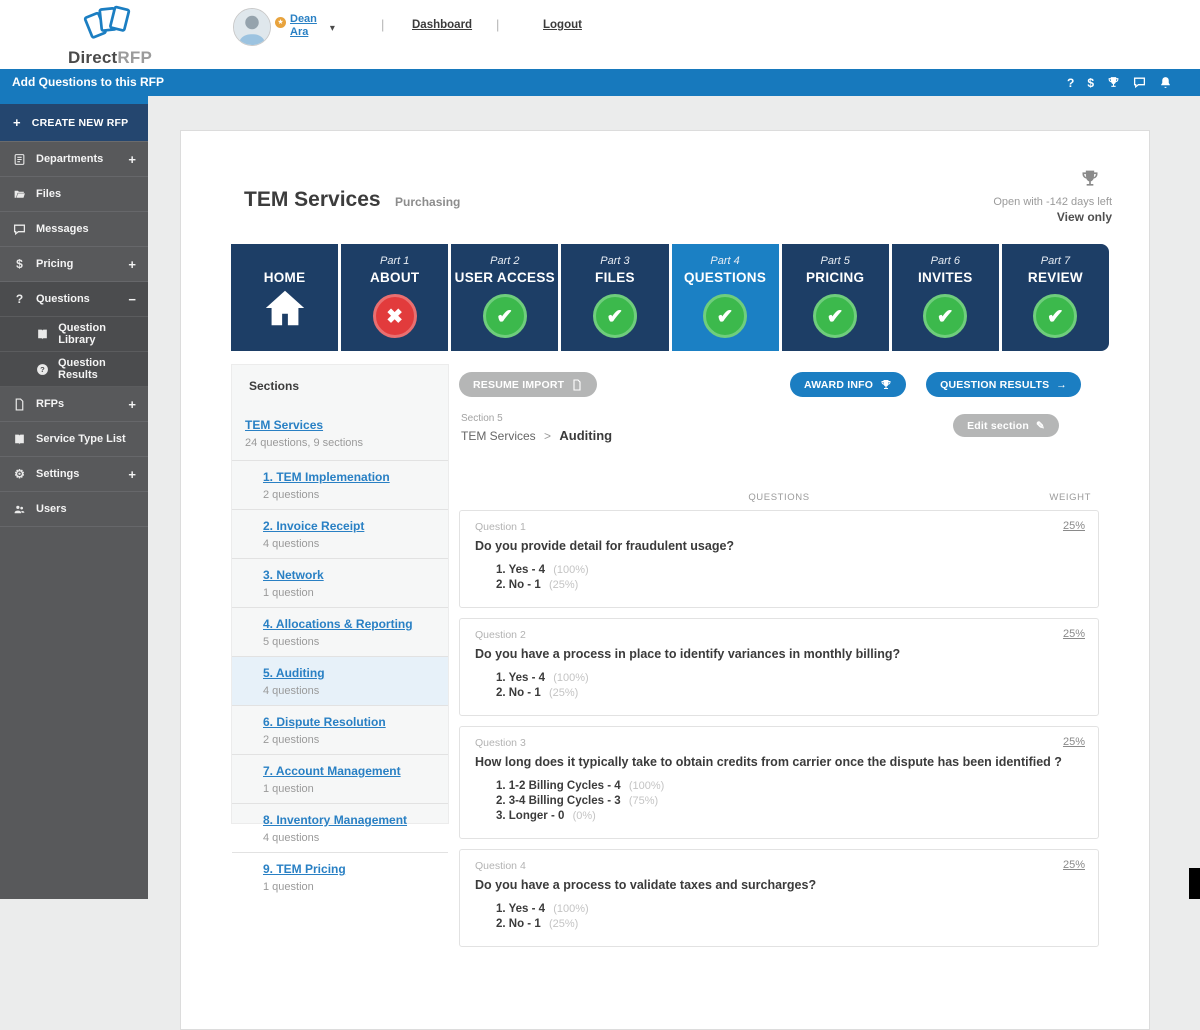 This screenshot has width=1200, height=1030. I want to click on section-item-dispute-resolution: 6. Dispute Resolution 2 questions, so click(340, 729).